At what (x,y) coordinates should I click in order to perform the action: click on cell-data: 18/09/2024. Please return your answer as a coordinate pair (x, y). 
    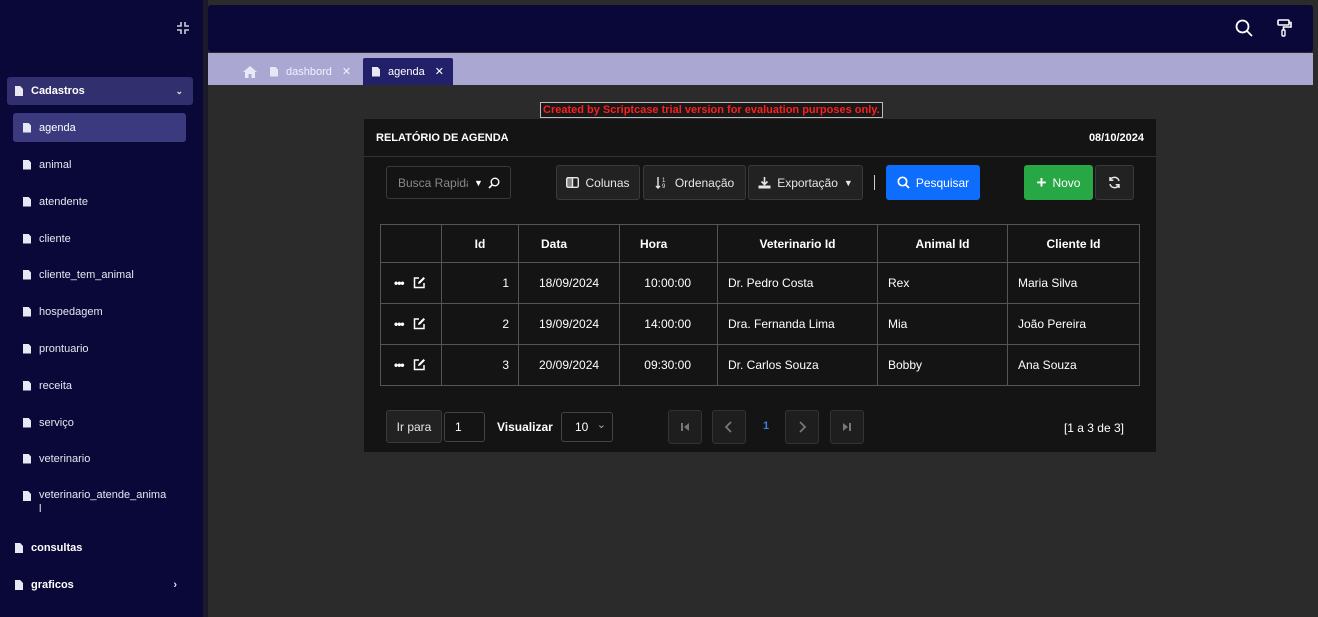
    Looking at the image, I should click on (569, 283).